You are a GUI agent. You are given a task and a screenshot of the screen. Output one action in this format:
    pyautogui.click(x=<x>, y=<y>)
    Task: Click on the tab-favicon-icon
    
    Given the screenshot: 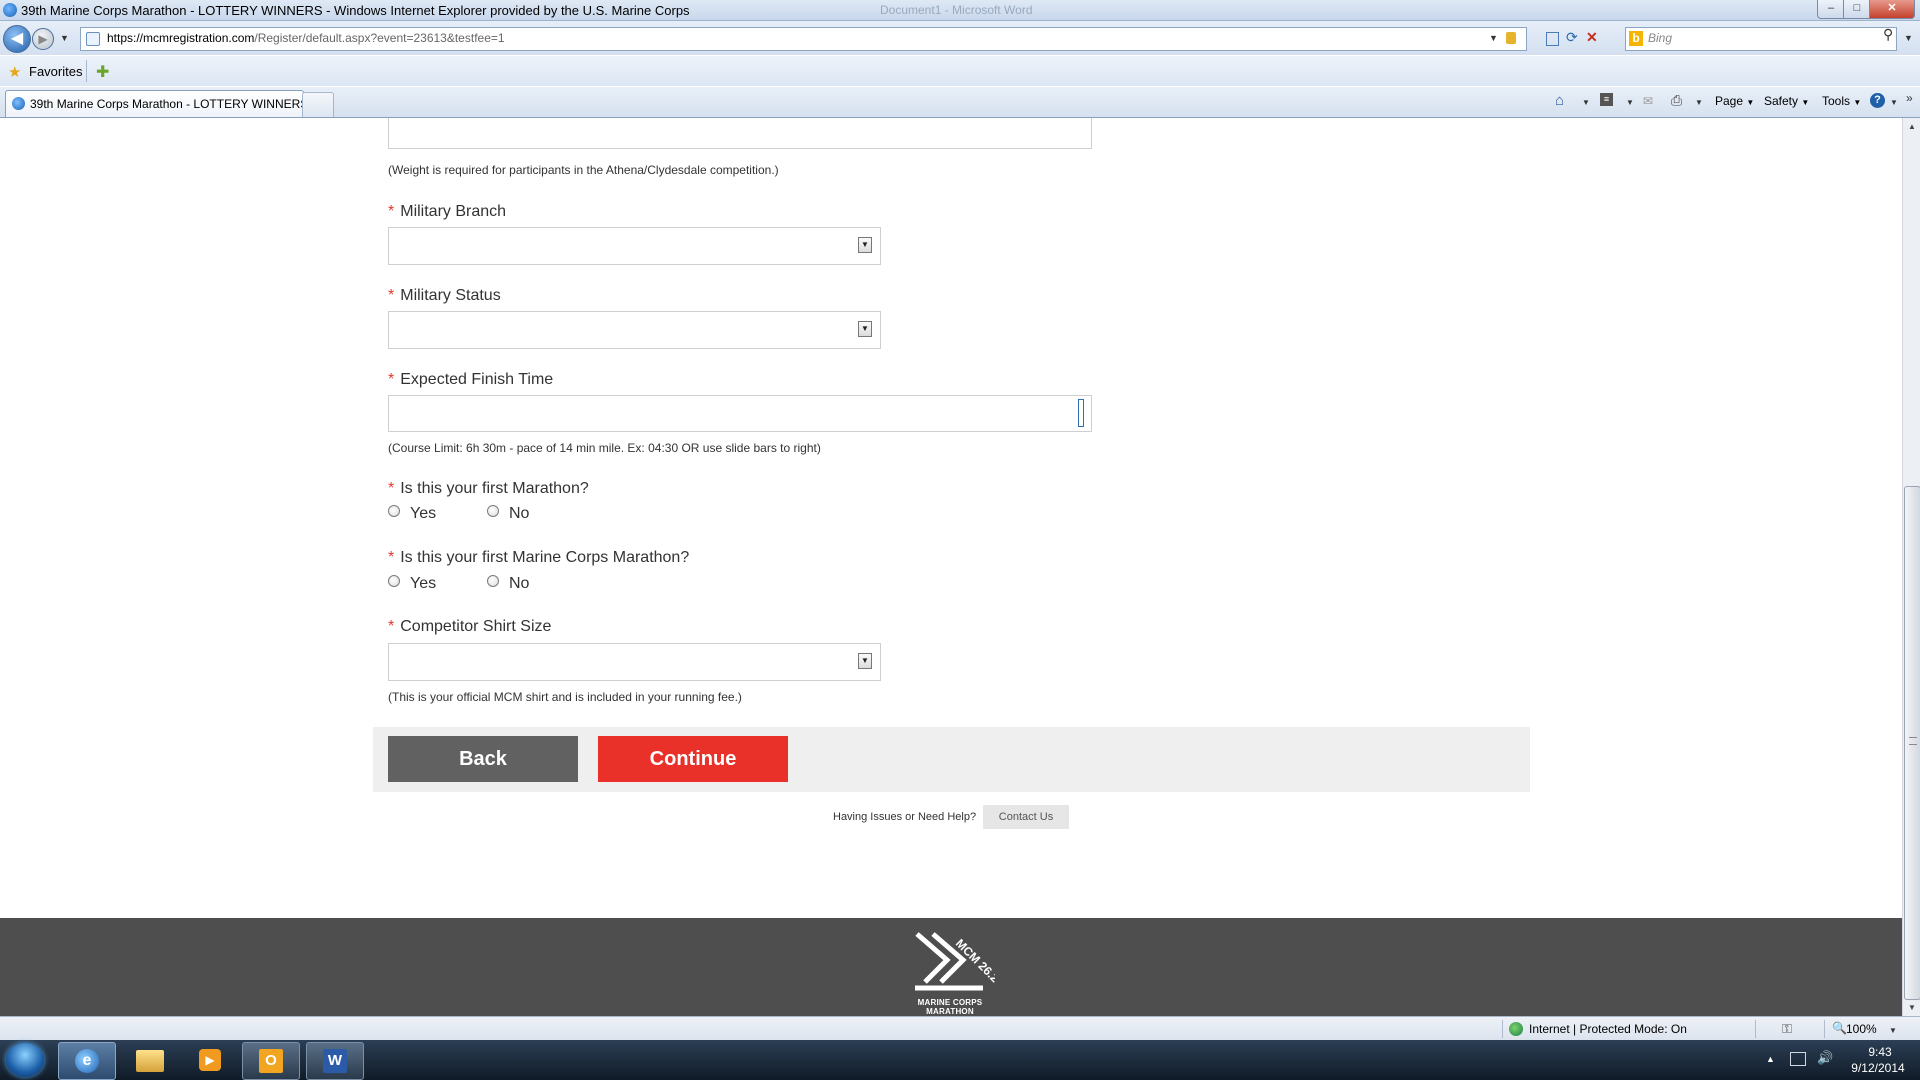 What is the action you would take?
    pyautogui.click(x=18, y=103)
    